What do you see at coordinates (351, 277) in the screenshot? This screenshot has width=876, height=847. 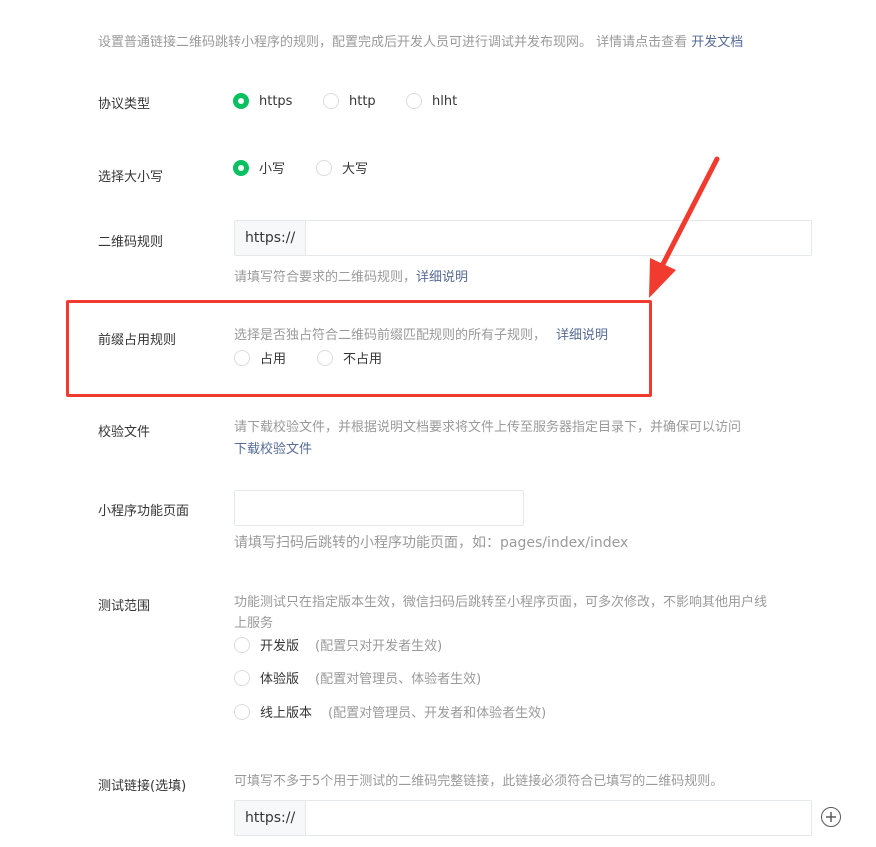 I see `qr-rule-hint: 请填写符合要求的二维码规则，详细说明` at bounding box center [351, 277].